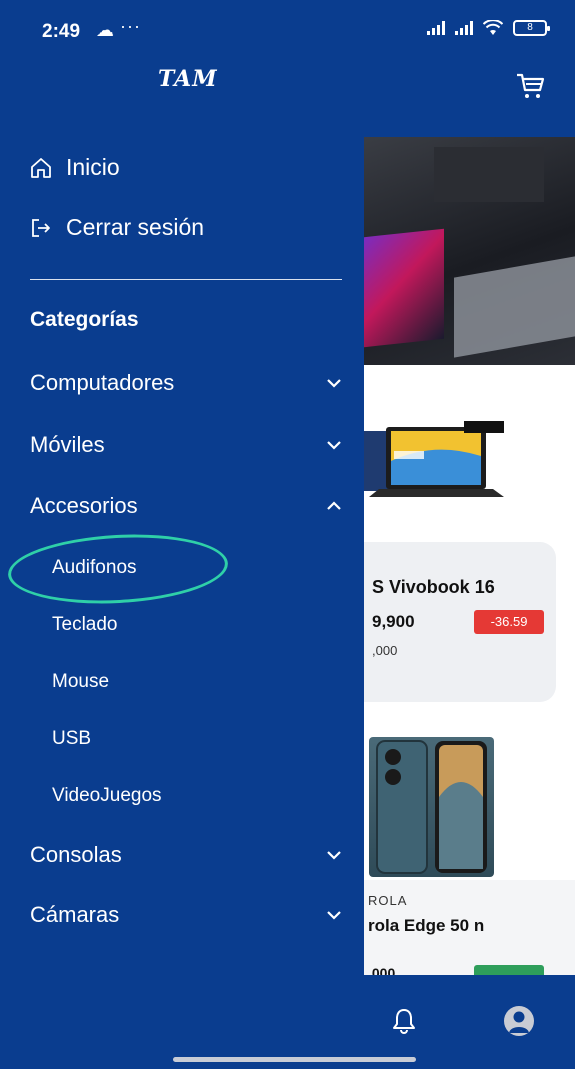 The width and height of the screenshot is (575, 1069). Describe the element at coordinates (93, 167) in the screenshot. I see `menu-item-label: Inicio` at that location.